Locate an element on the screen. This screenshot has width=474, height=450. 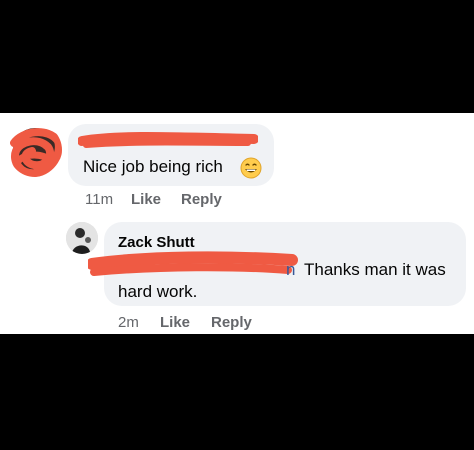
comment-author: Zack Shutt is located at coordinates (156, 242).